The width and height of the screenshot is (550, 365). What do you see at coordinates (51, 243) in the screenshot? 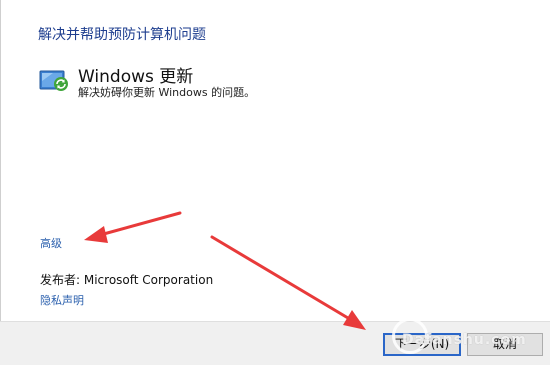
I see `advanced-link: 高级` at bounding box center [51, 243].